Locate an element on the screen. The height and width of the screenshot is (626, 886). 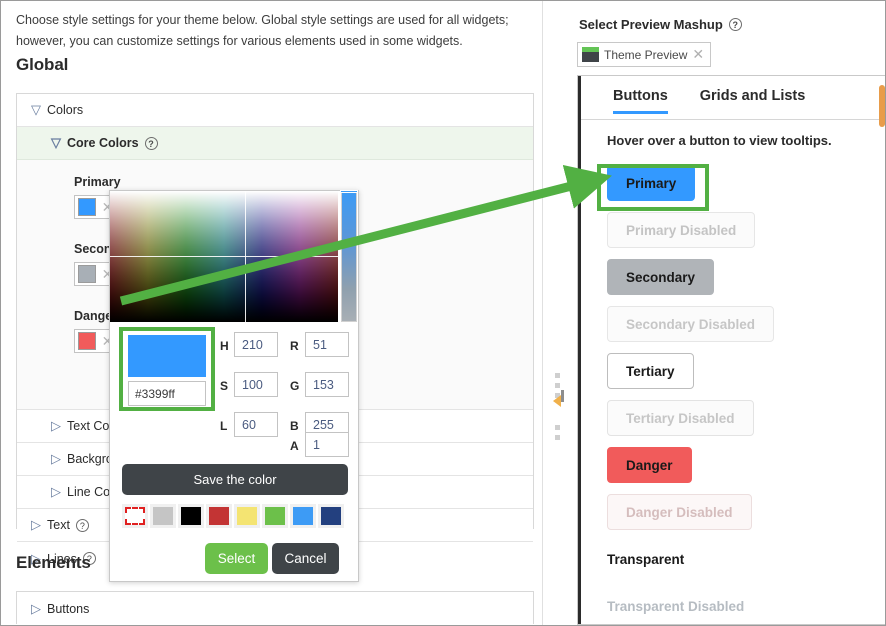
preview-button-danger: Danger is located at coordinates (649, 465).